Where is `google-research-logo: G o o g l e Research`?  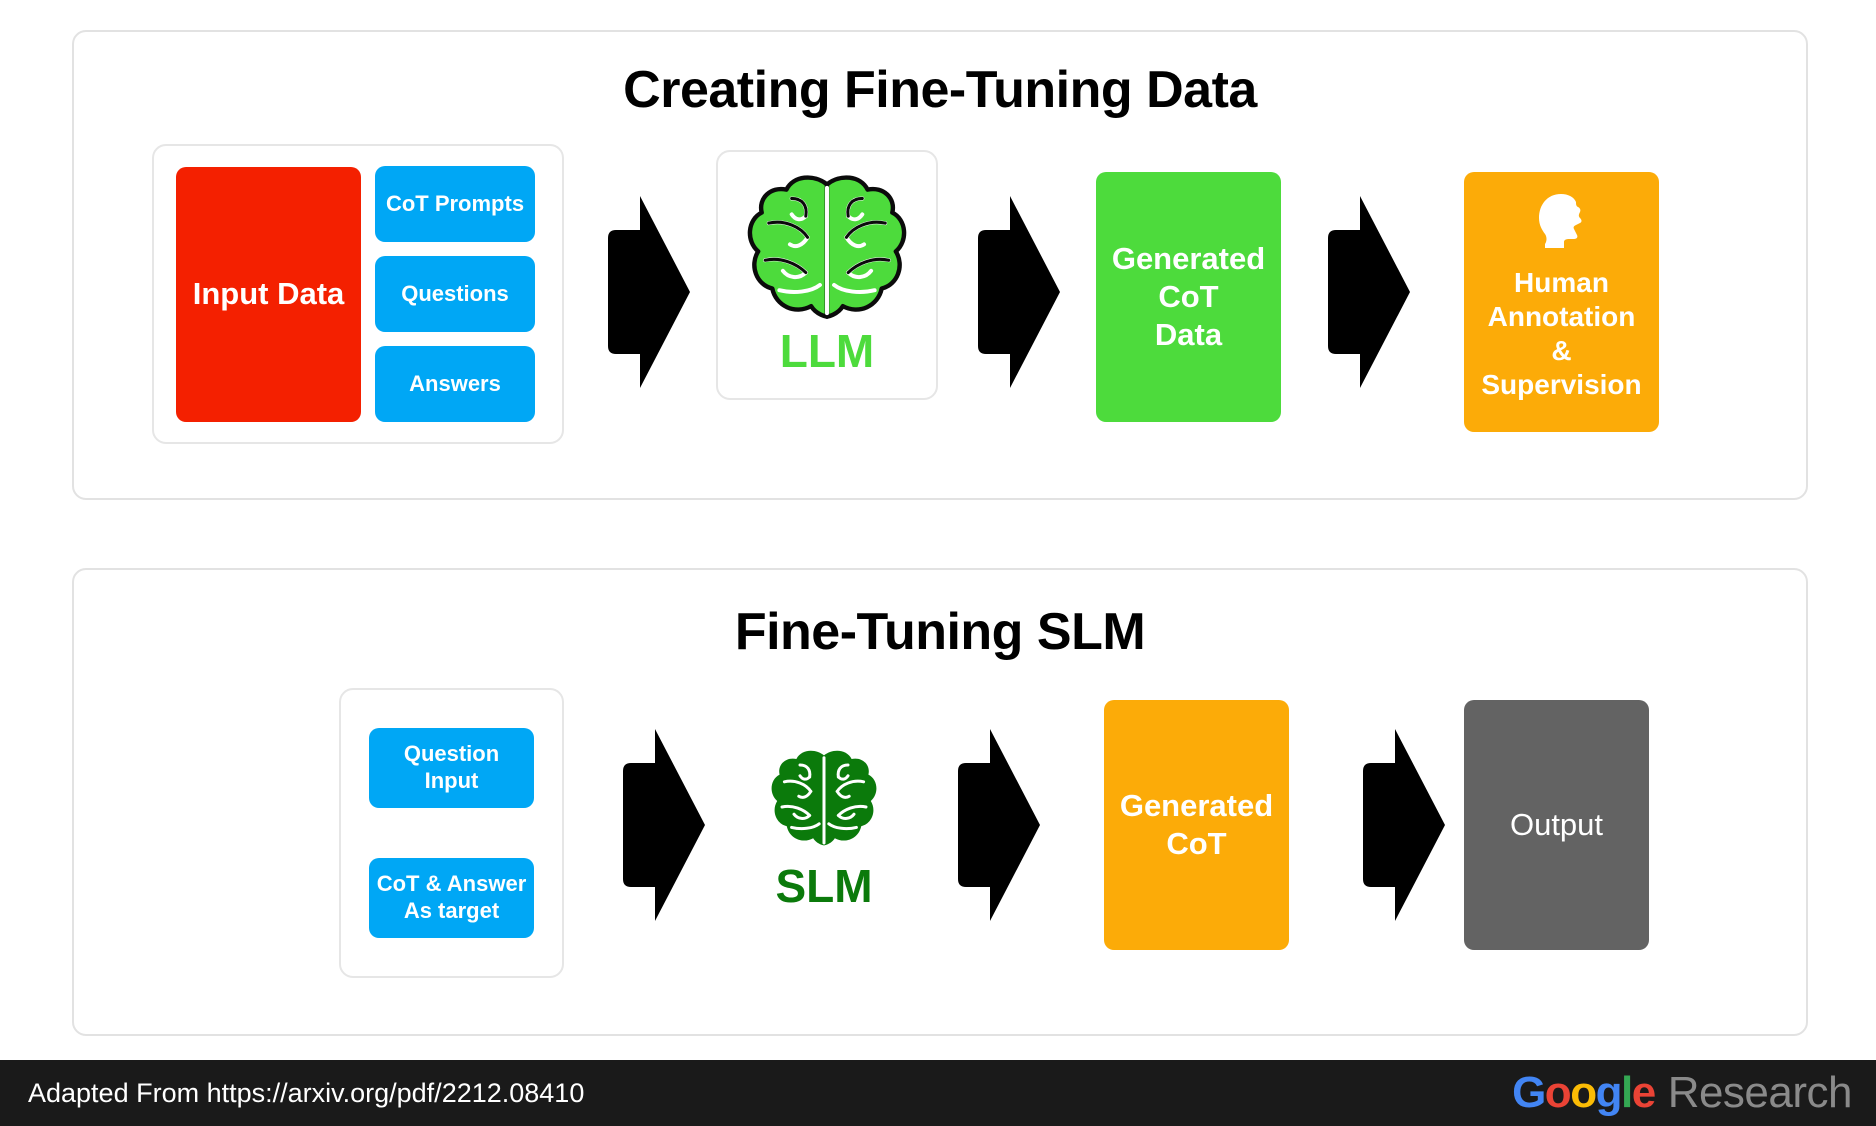
google-research-logo: G o o g l e Research is located at coordinates (1682, 1093).